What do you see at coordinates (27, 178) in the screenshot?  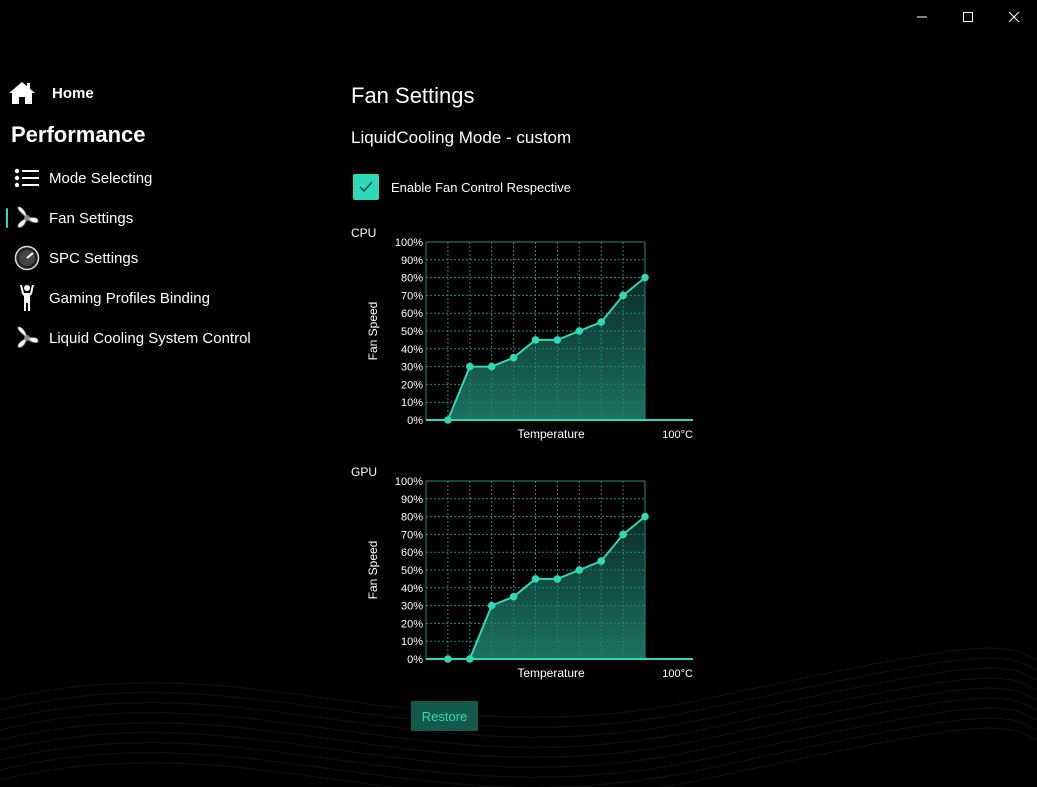 I see `list-icon` at bounding box center [27, 178].